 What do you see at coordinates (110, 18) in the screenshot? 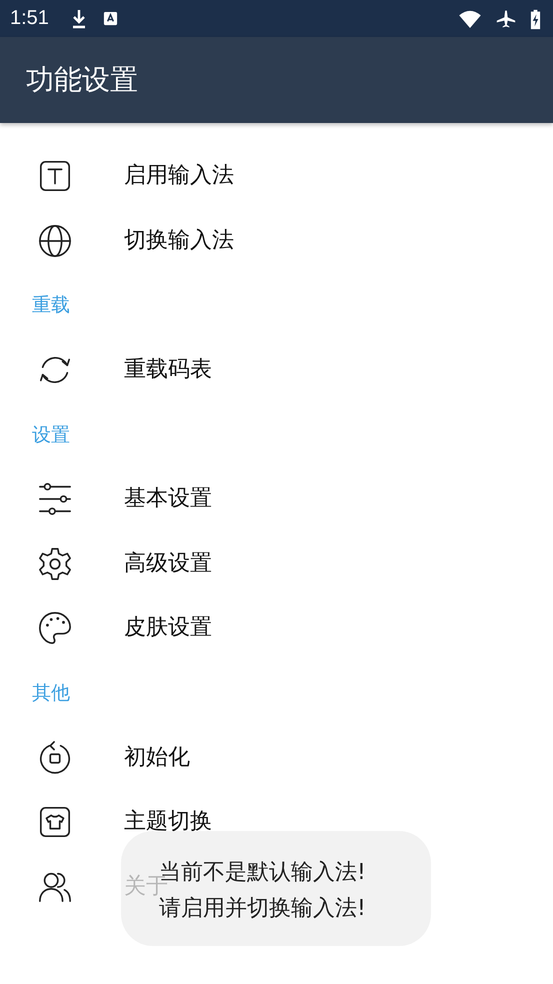
I see `keyboard-notification-icon` at bounding box center [110, 18].